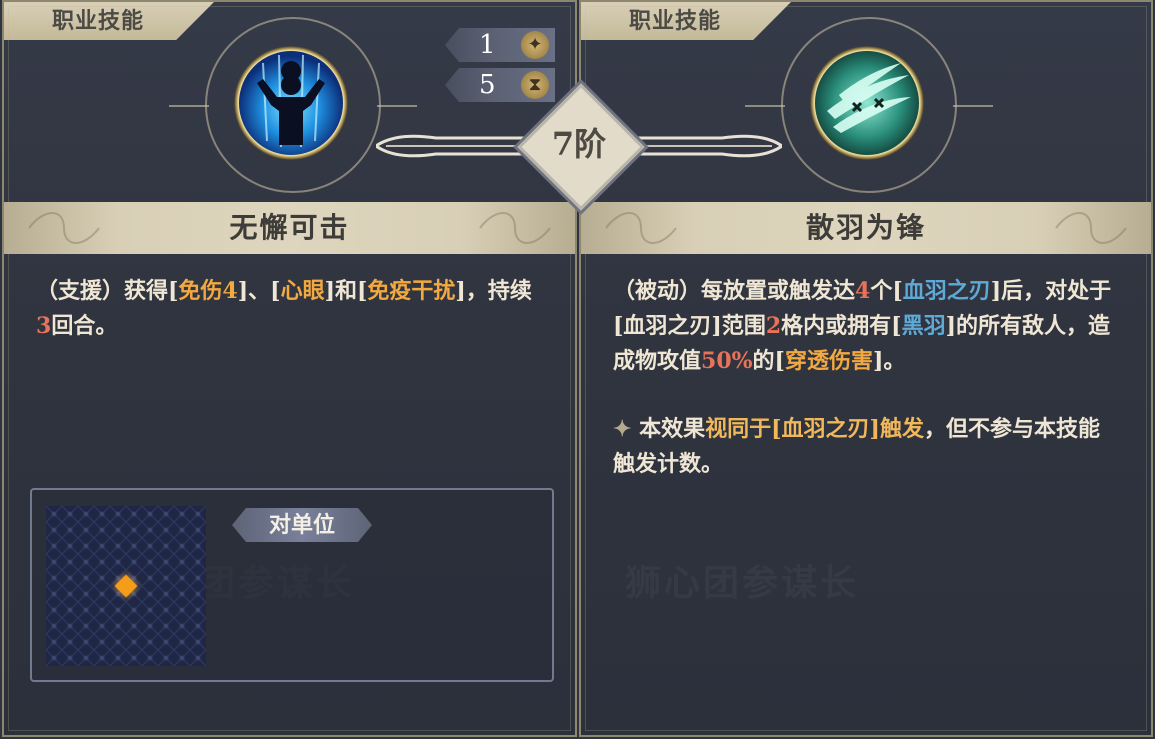 Image resolution: width=1155 pixels, height=739 pixels. I want to click on description-segment: 的[, so click(768, 361).